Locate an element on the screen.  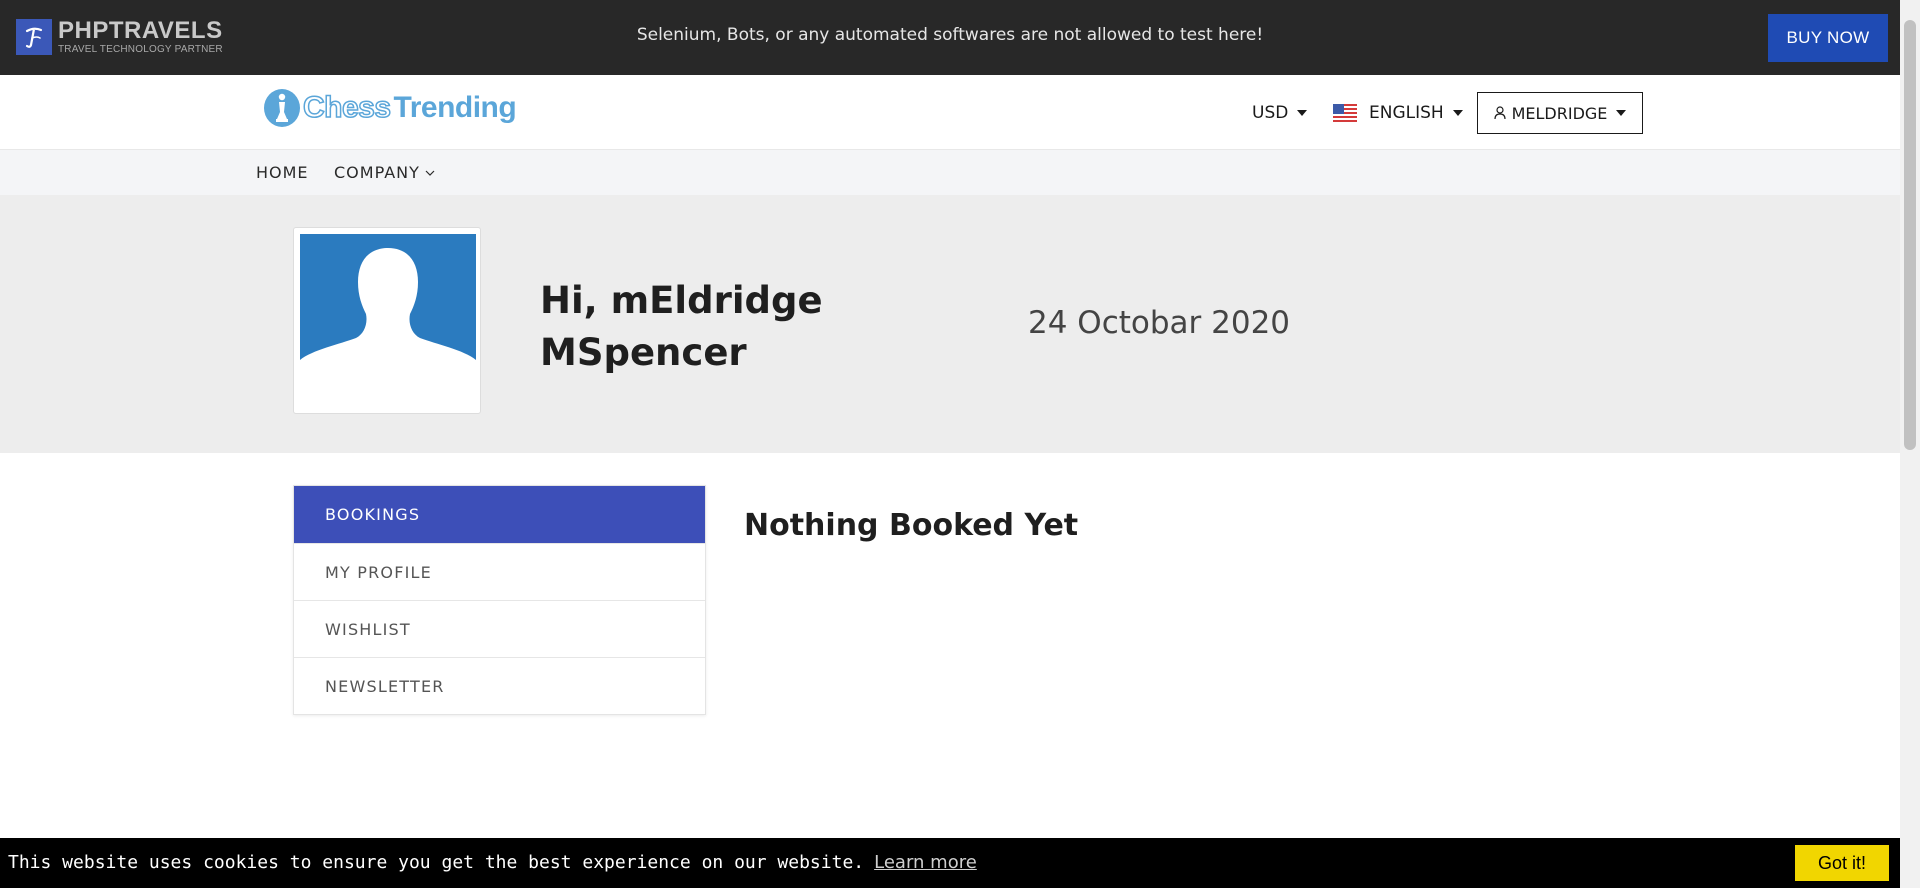
site-header: Chess Trending USD ENGLISH MELDRIDGE is located at coordinates (950, 112).